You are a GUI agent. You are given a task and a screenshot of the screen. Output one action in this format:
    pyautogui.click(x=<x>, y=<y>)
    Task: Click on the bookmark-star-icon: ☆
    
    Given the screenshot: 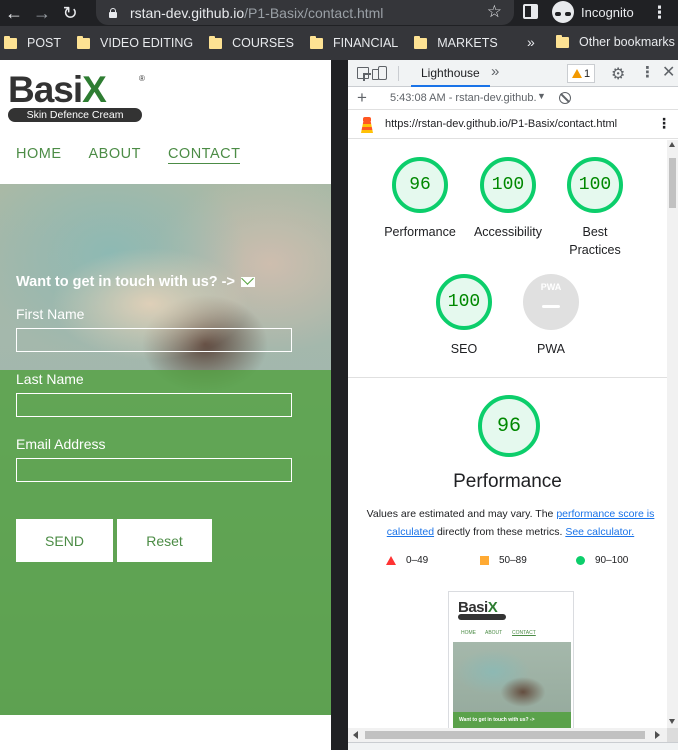 What is the action you would take?
    pyautogui.click(x=494, y=12)
    